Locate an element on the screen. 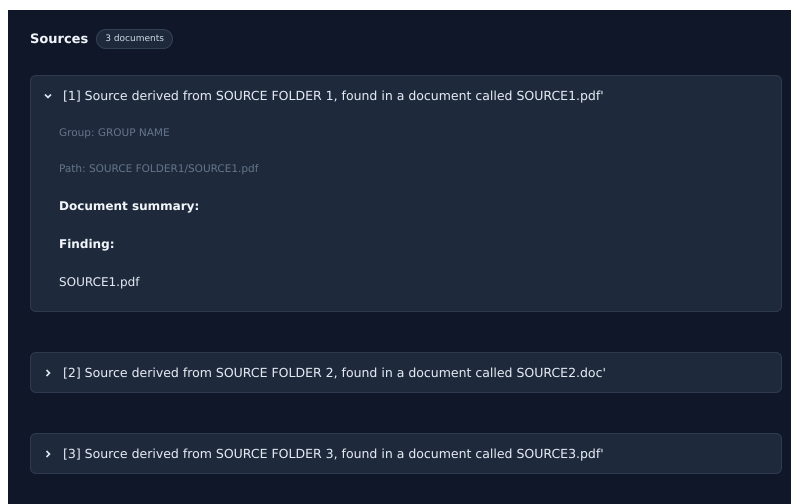 The width and height of the screenshot is (791, 504). section-title: Sources is located at coordinates (59, 39).